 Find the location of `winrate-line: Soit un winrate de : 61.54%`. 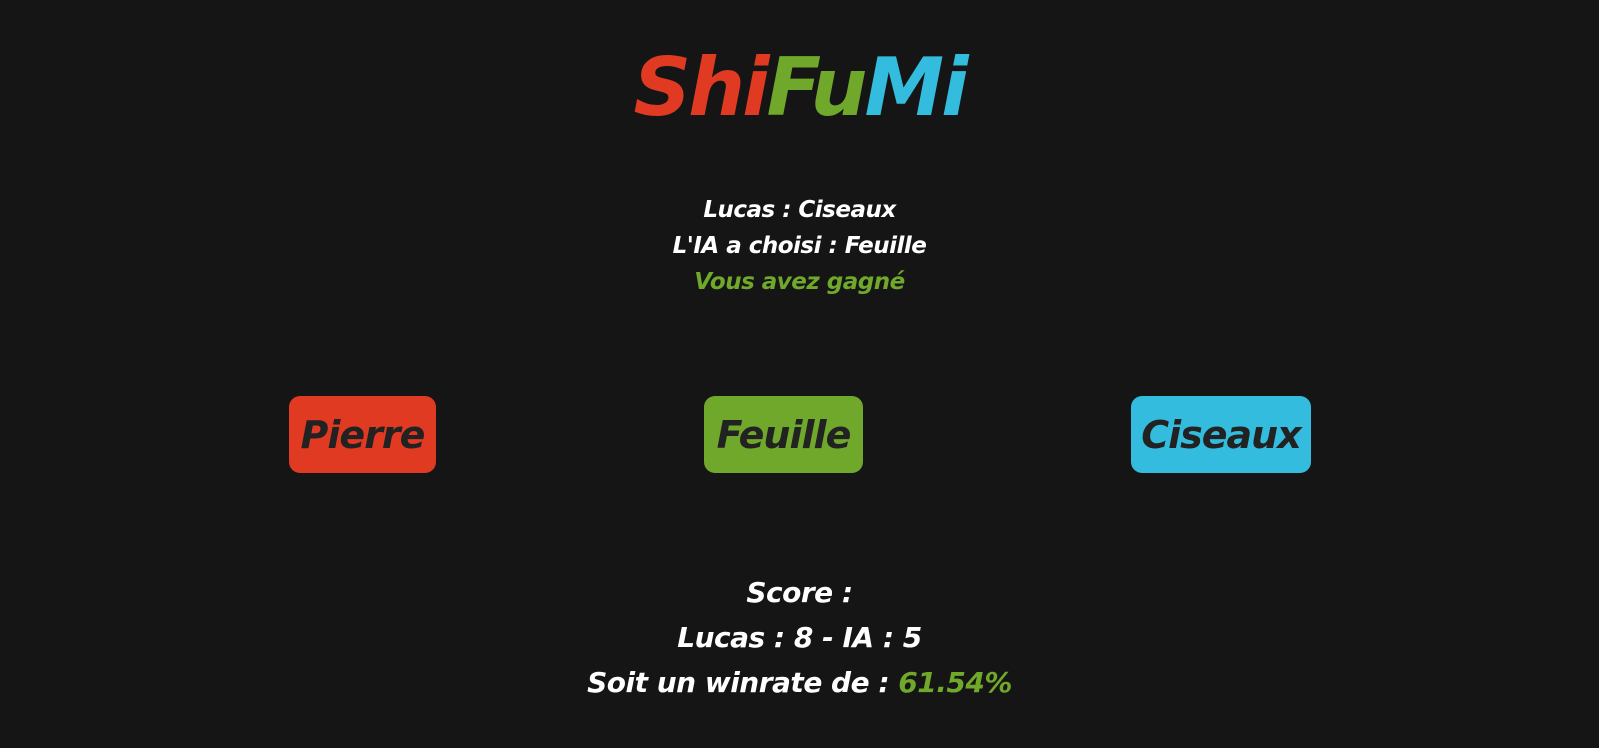

winrate-line: Soit un winrate de : 61.54% is located at coordinates (799, 682).